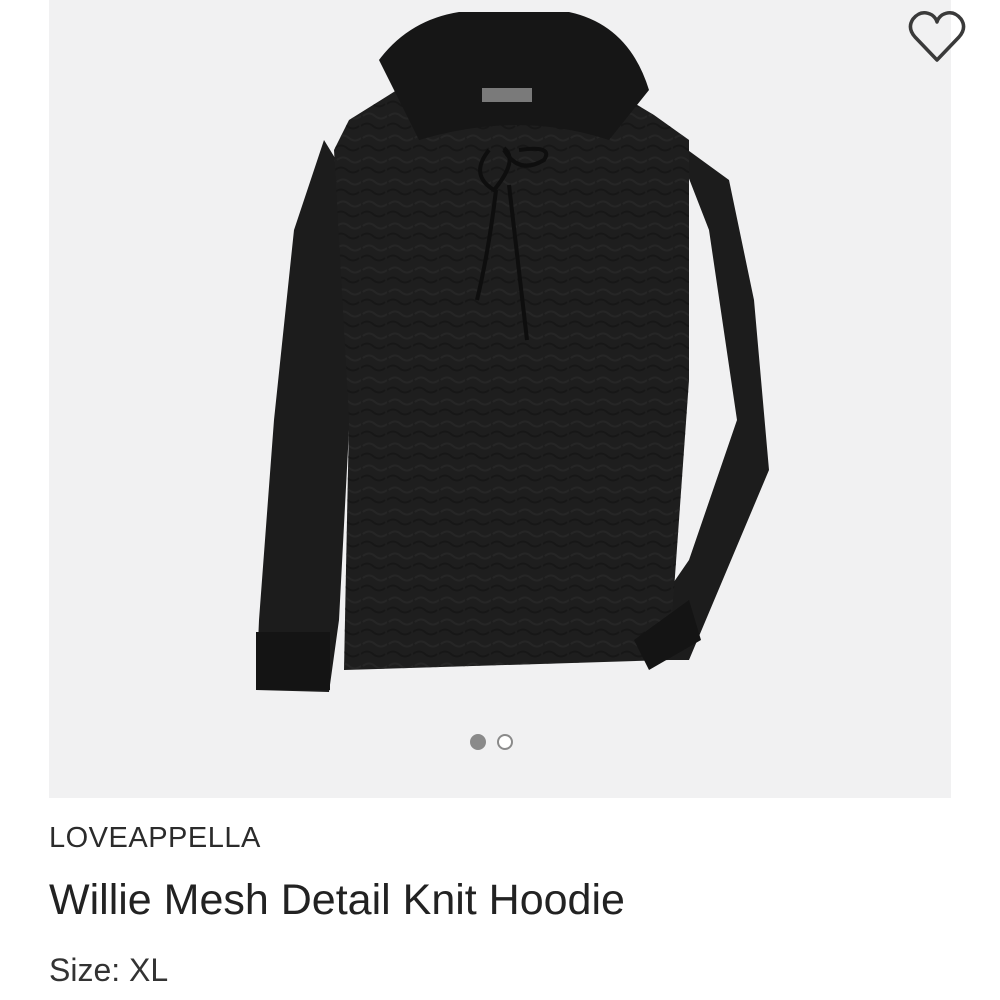  I want to click on heart-outline-icon, so click(937, 36).